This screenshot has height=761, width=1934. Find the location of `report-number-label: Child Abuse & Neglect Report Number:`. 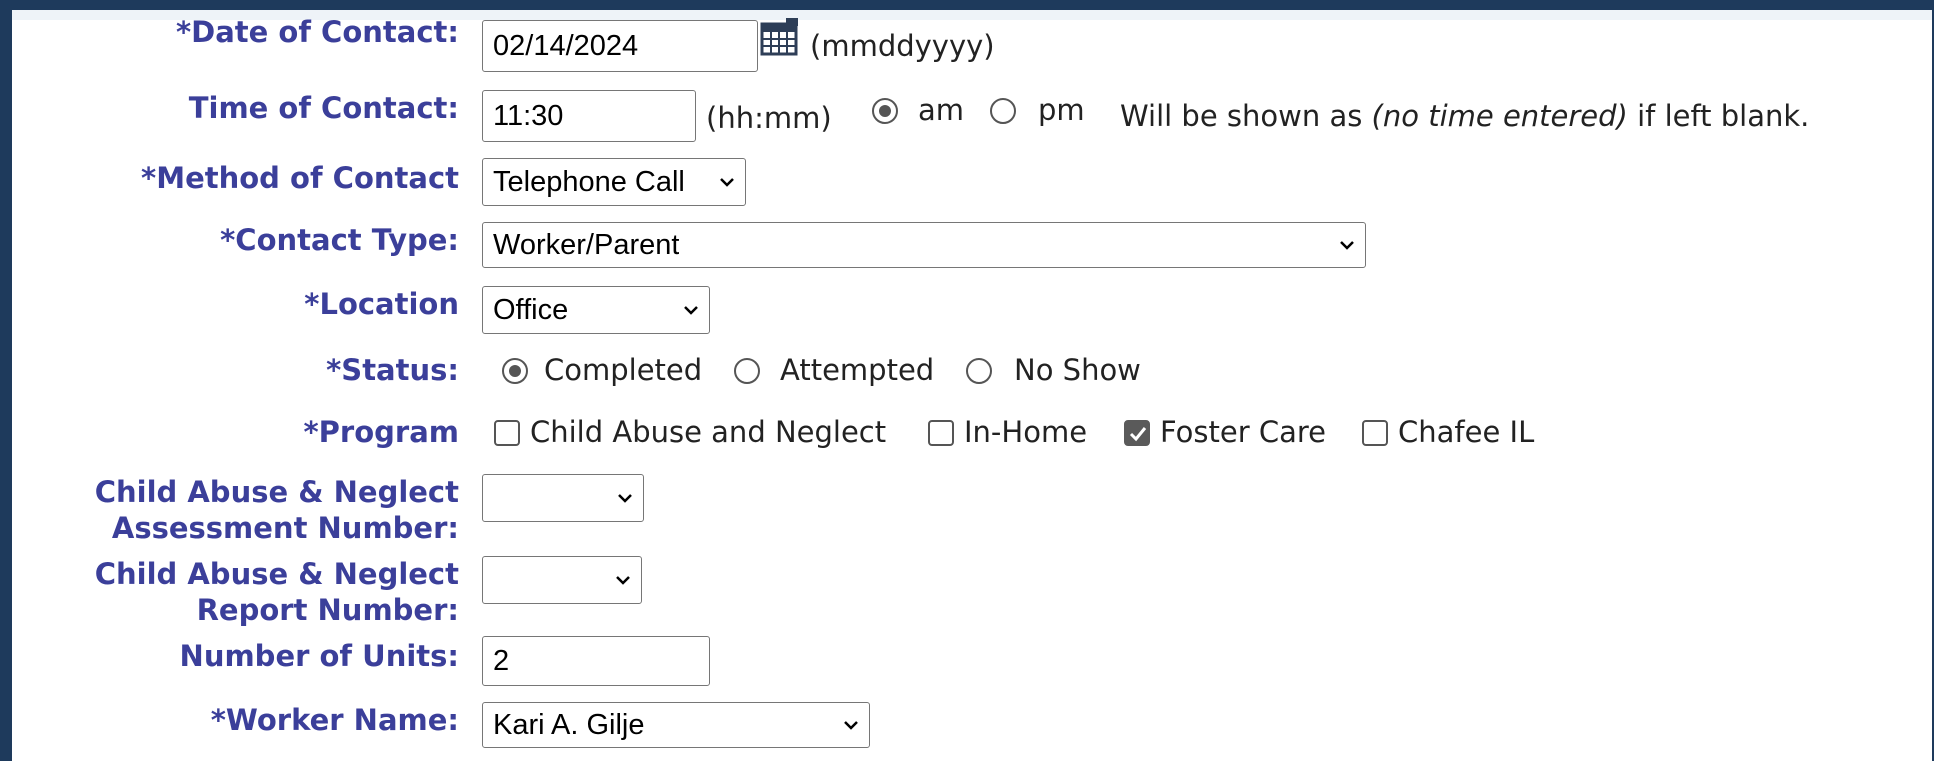

report-number-label: Child Abuse & Neglect Report Number: is located at coordinates (276, 592).